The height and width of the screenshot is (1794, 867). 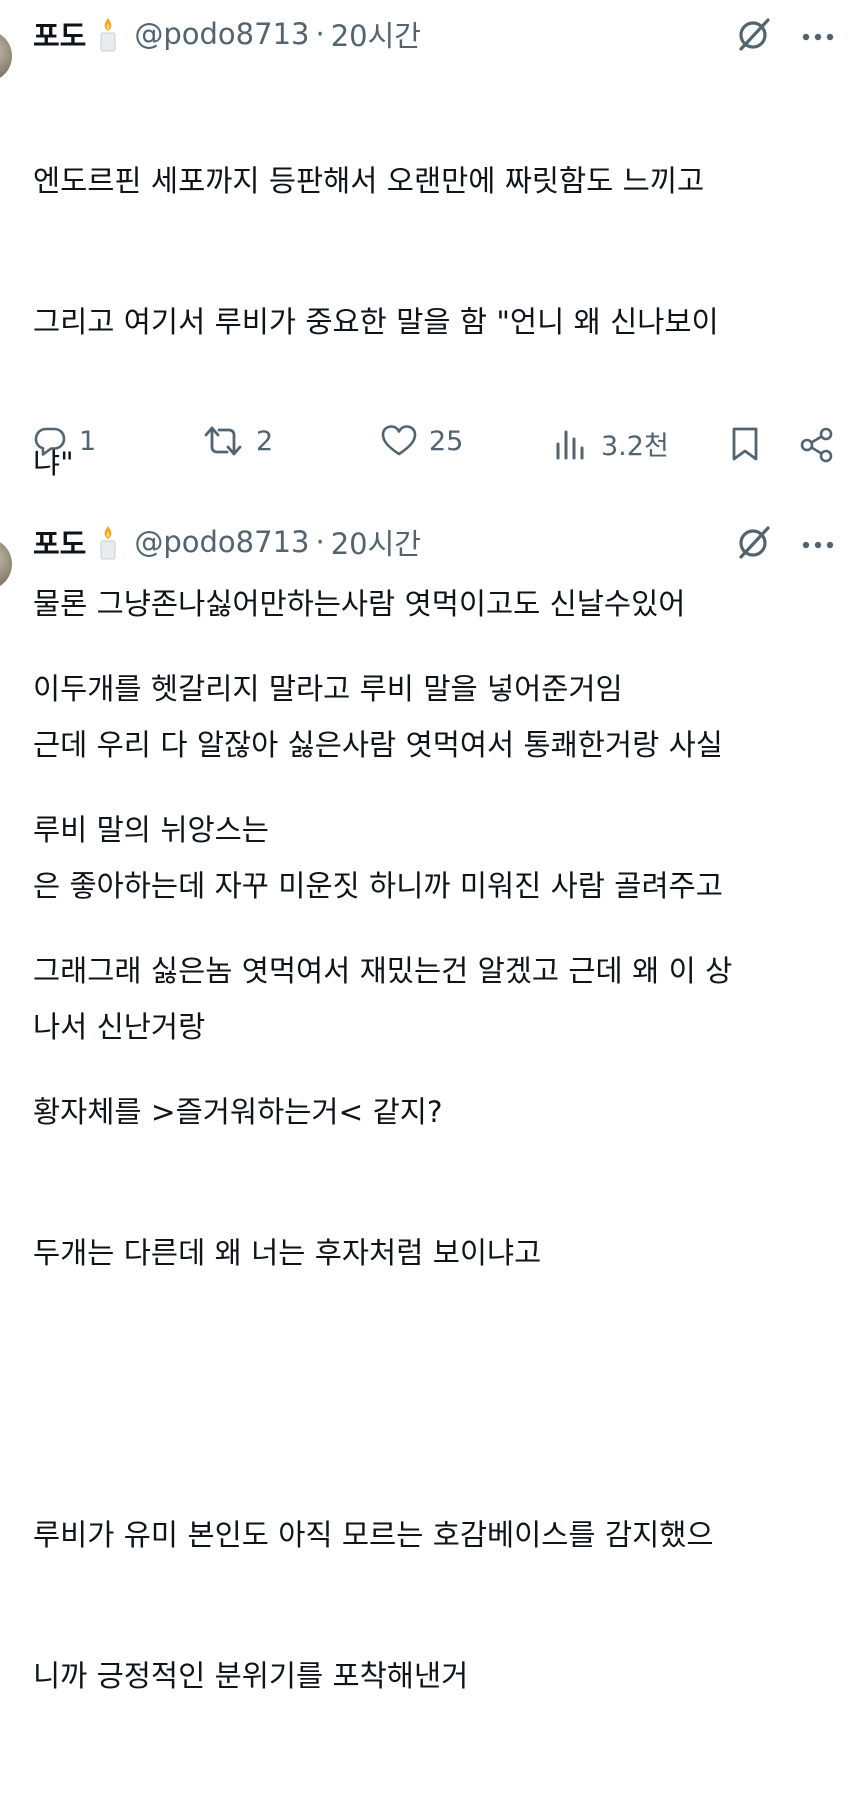 I want to click on tweet-text-line, so click(x=438, y=1394).